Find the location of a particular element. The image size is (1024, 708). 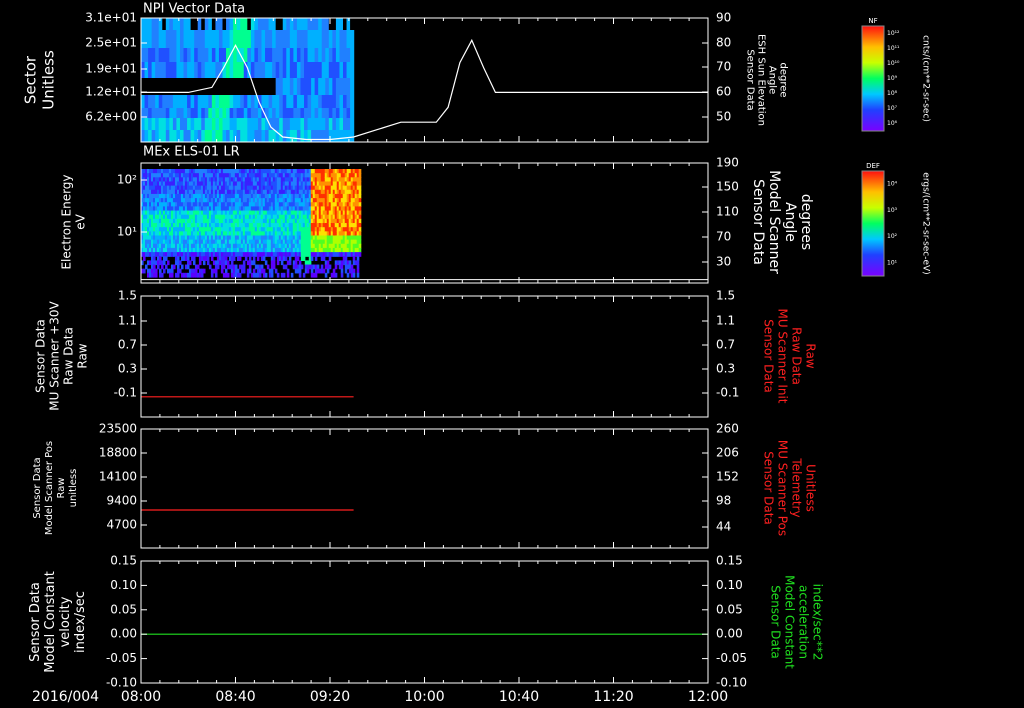

y-axis-label-left: Electron Energy is located at coordinates (67, 221).